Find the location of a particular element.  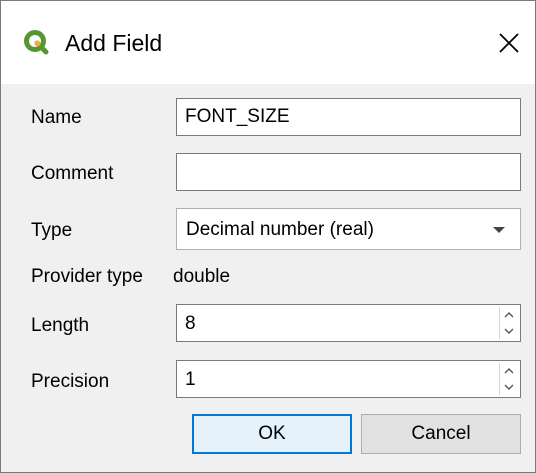

dialog-title: Add Field is located at coordinates (114, 43).